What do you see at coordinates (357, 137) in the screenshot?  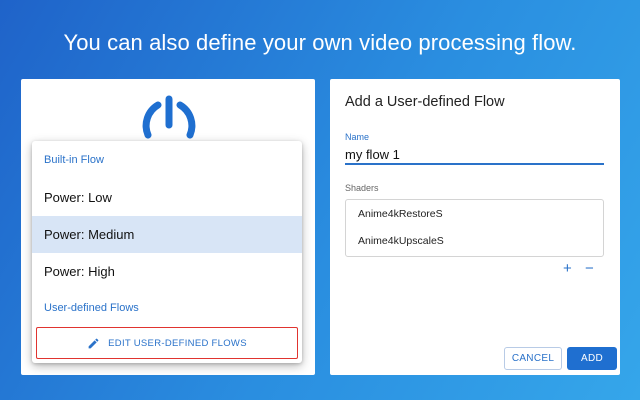 I see `name-label: Name` at bounding box center [357, 137].